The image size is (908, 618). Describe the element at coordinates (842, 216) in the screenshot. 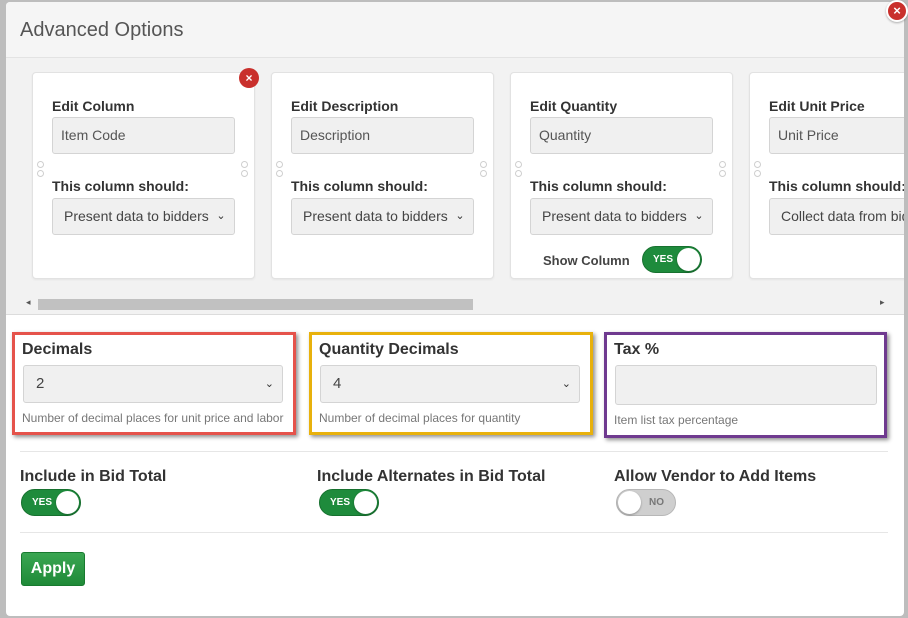

I see `select-value: Collect data from bidders` at that location.